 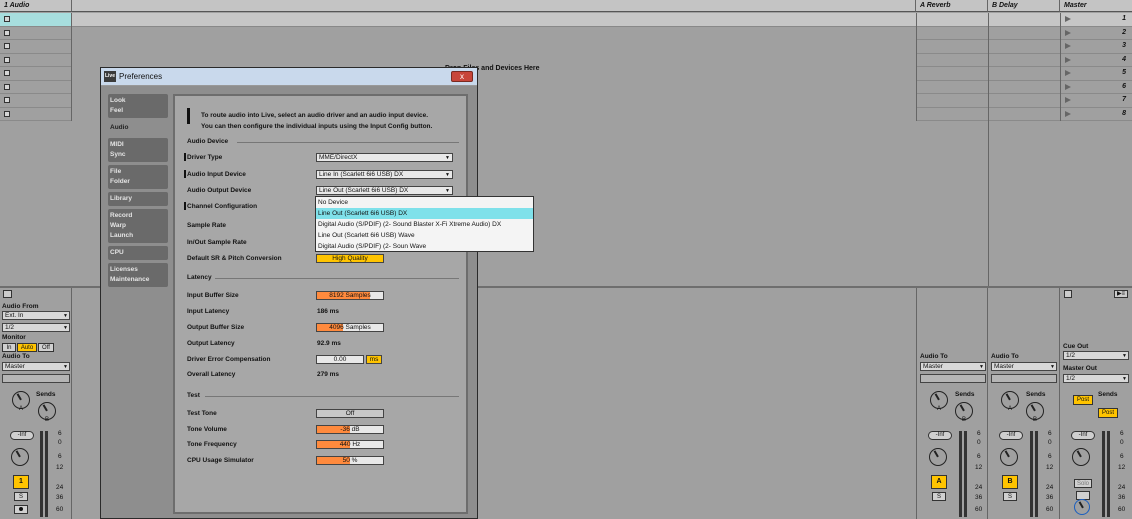 I want to click on popup-option: Line Out (Scarlett 6i6 USB) Wave, so click(x=424, y=235).